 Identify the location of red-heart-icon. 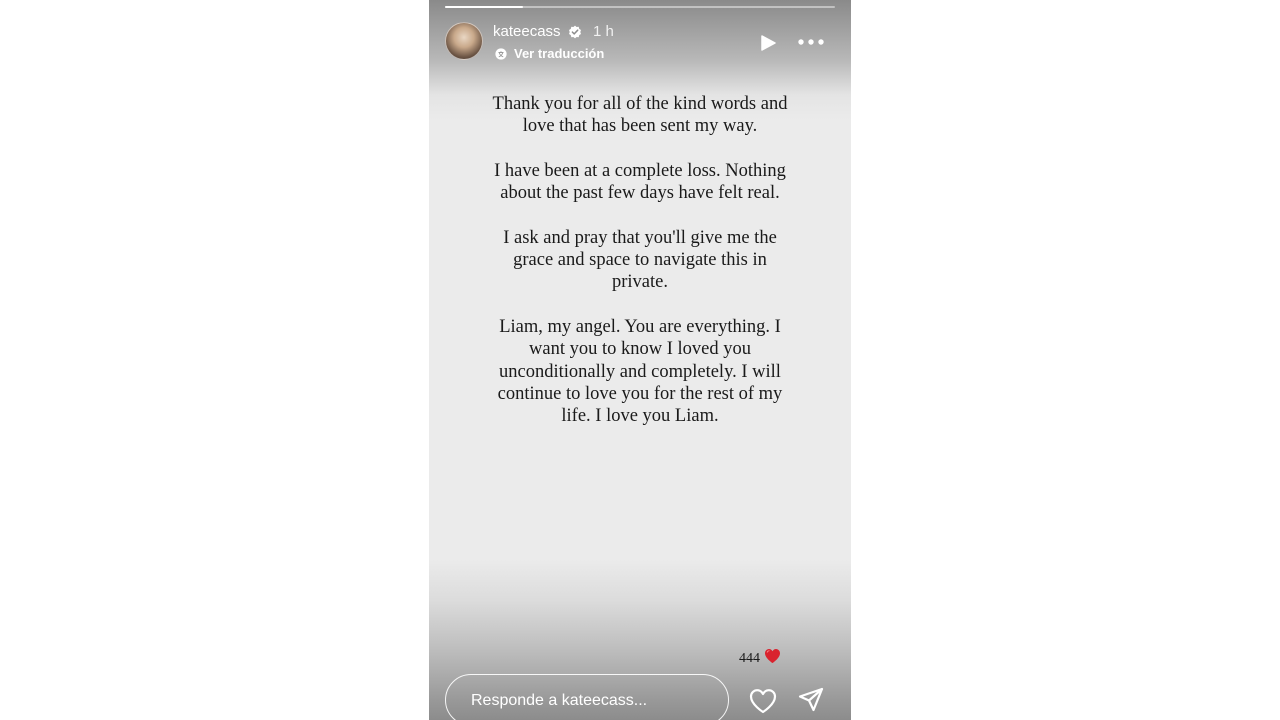
(772, 656).